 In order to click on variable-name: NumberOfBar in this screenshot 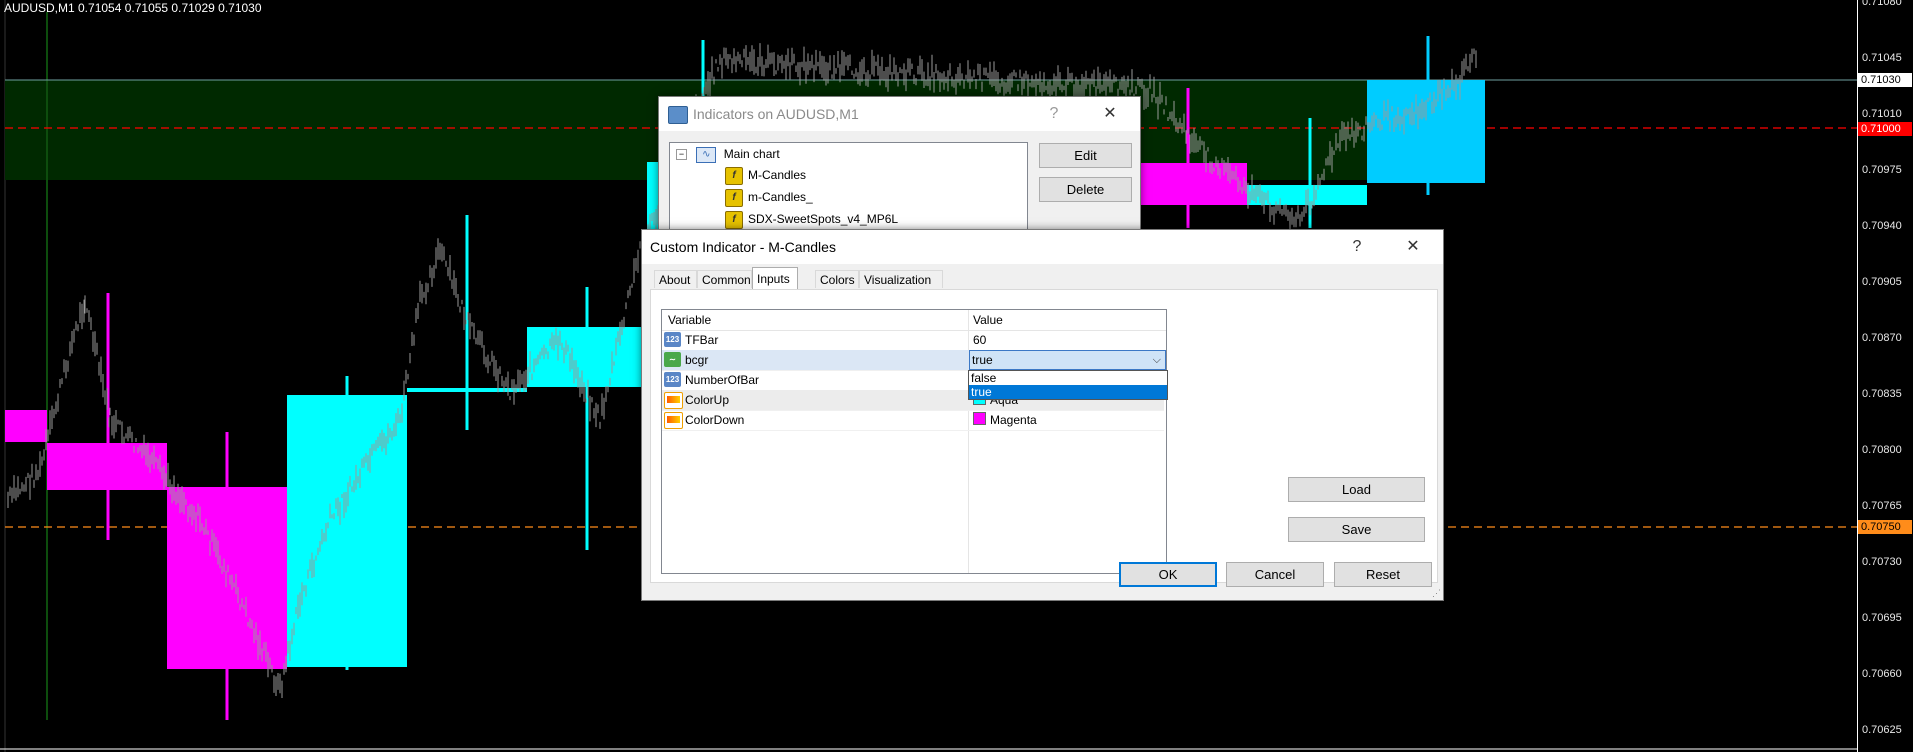, I will do `click(722, 380)`.